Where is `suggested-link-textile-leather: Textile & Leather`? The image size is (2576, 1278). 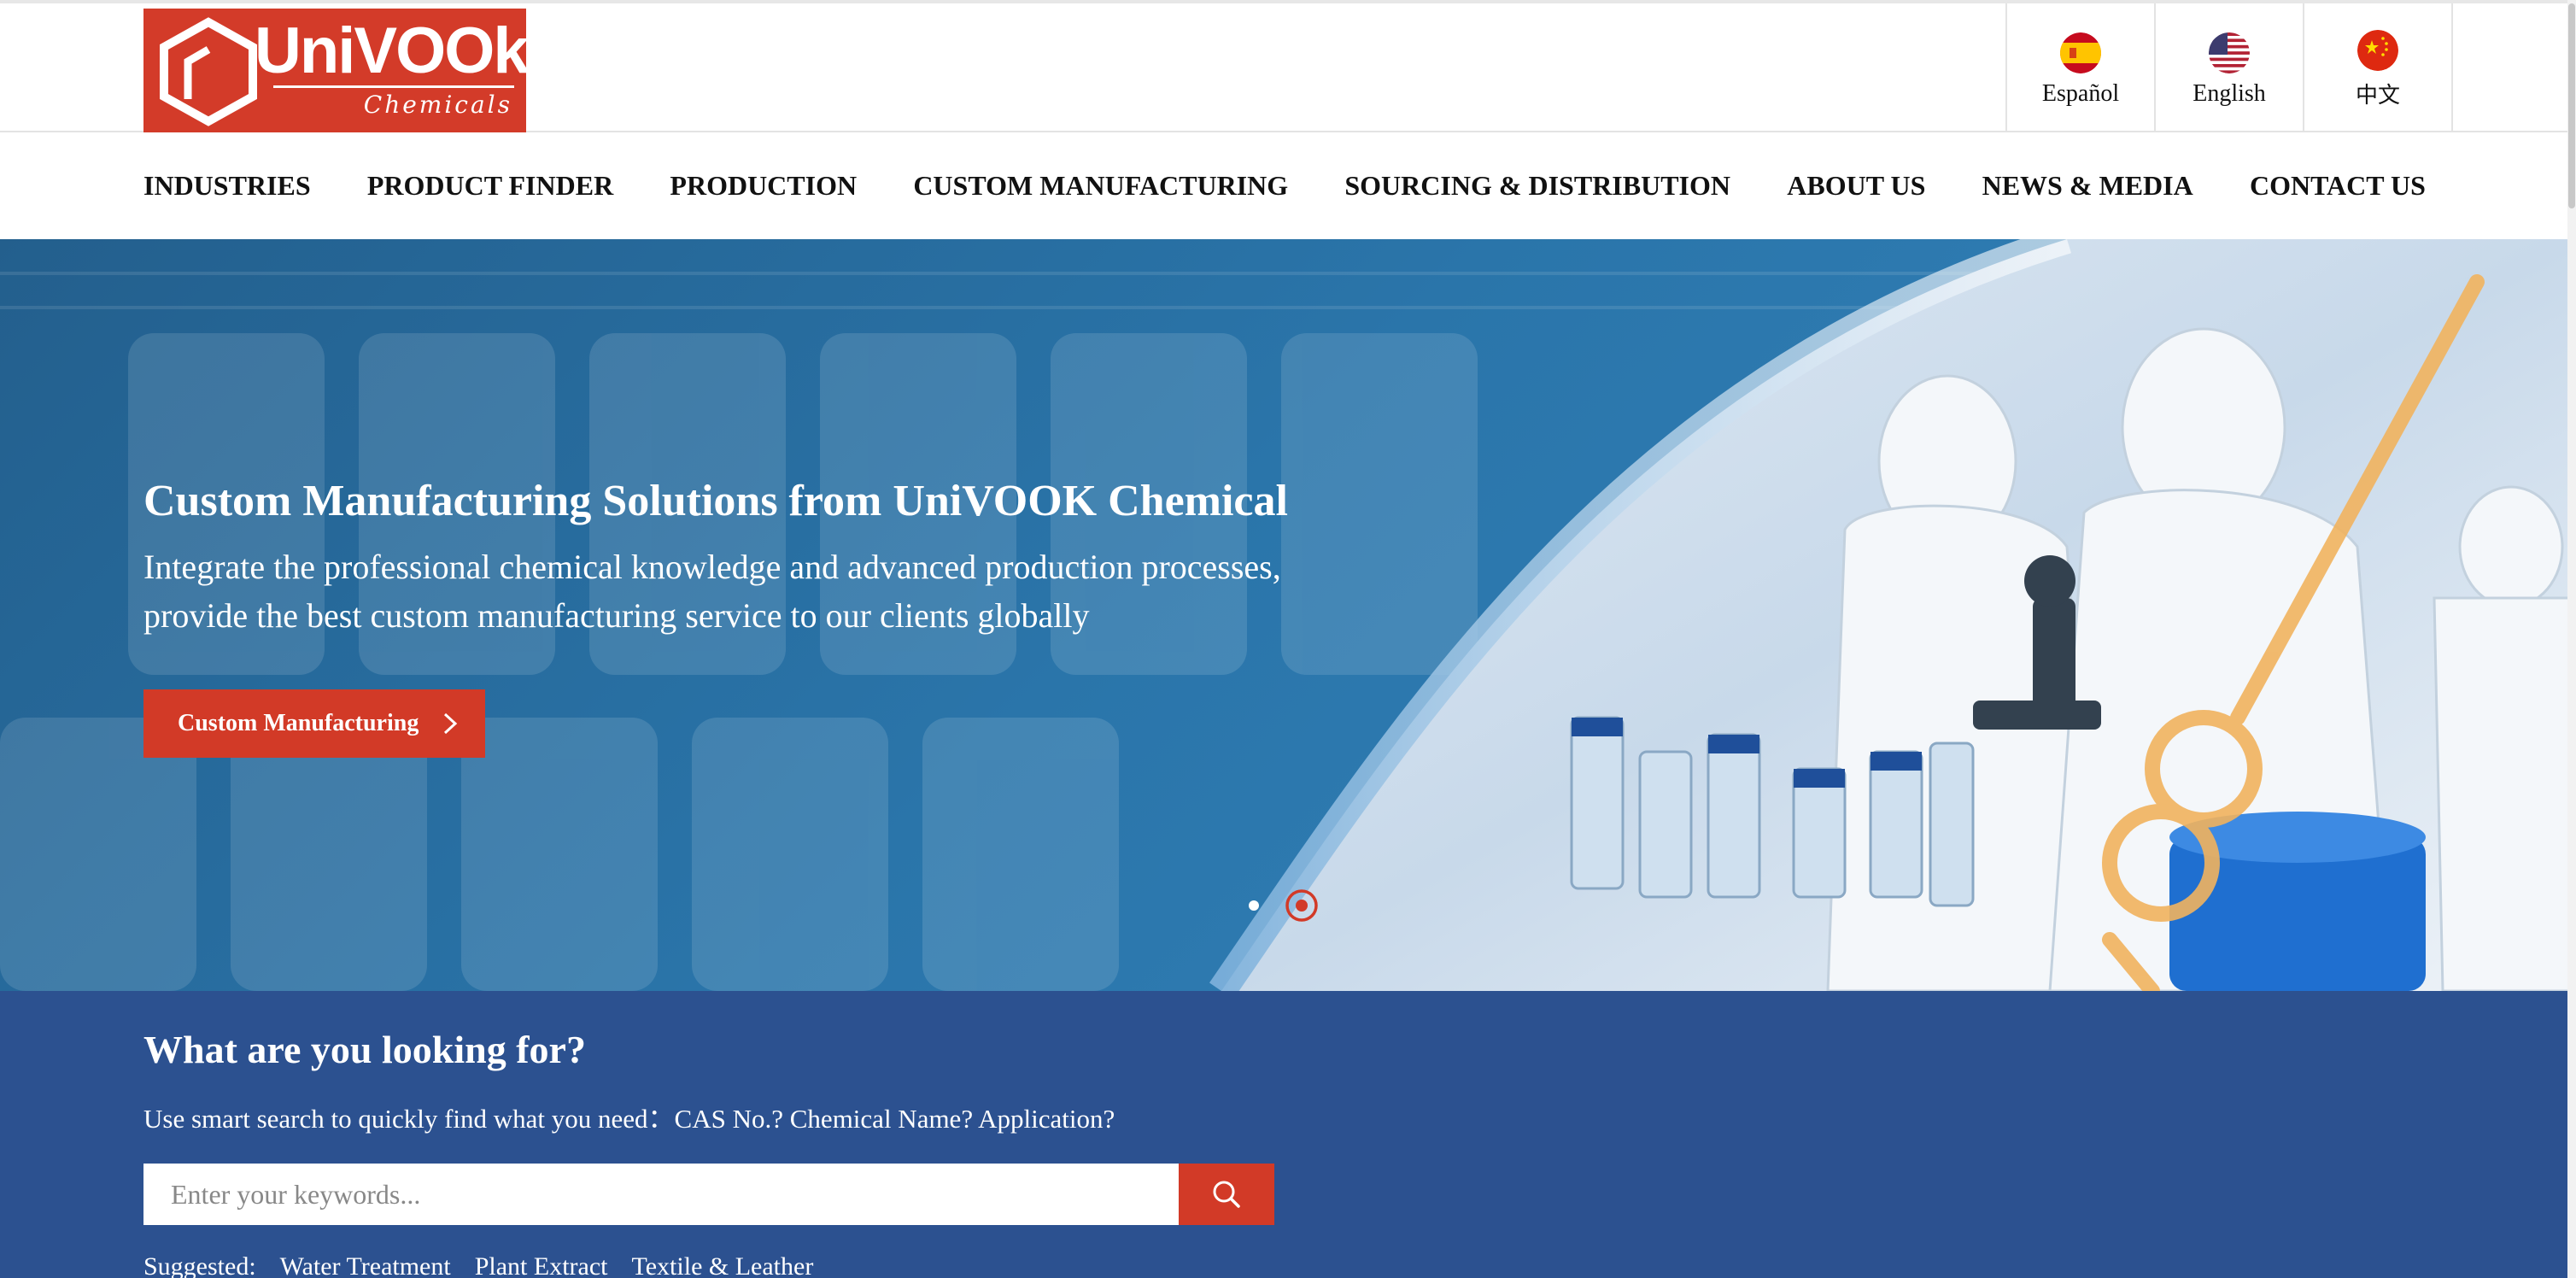 suggested-link-textile-leather: Textile & Leather is located at coordinates (723, 1265).